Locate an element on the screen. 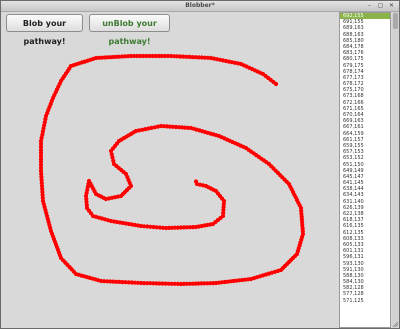 This screenshot has height=329, width=400. window-controls: – ▢ ✕ is located at coordinates (380, 5).